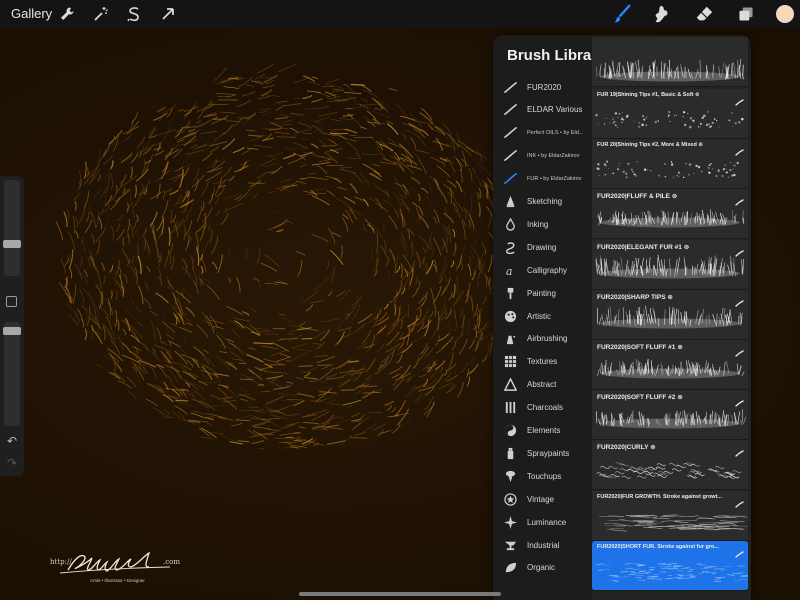  What do you see at coordinates (168, 14) in the screenshot?
I see `transform-arrow-icon` at bounding box center [168, 14].